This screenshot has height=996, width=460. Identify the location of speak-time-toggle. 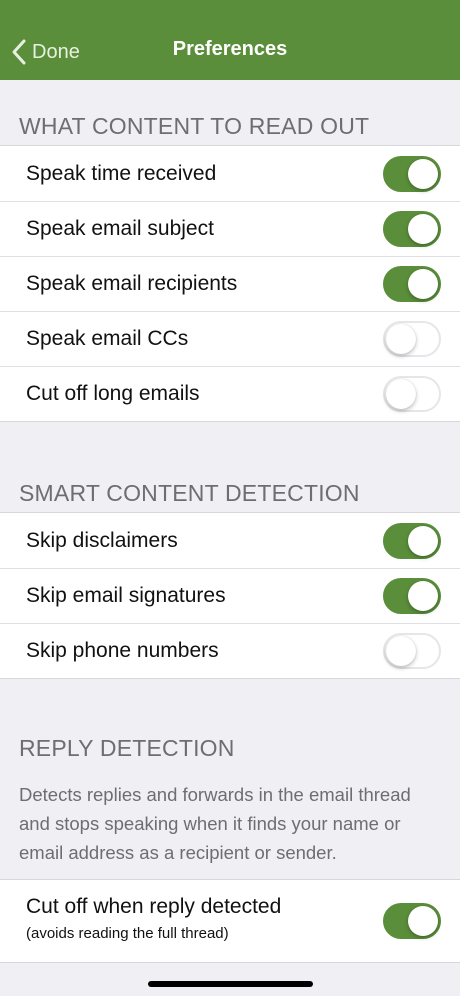
(412, 173).